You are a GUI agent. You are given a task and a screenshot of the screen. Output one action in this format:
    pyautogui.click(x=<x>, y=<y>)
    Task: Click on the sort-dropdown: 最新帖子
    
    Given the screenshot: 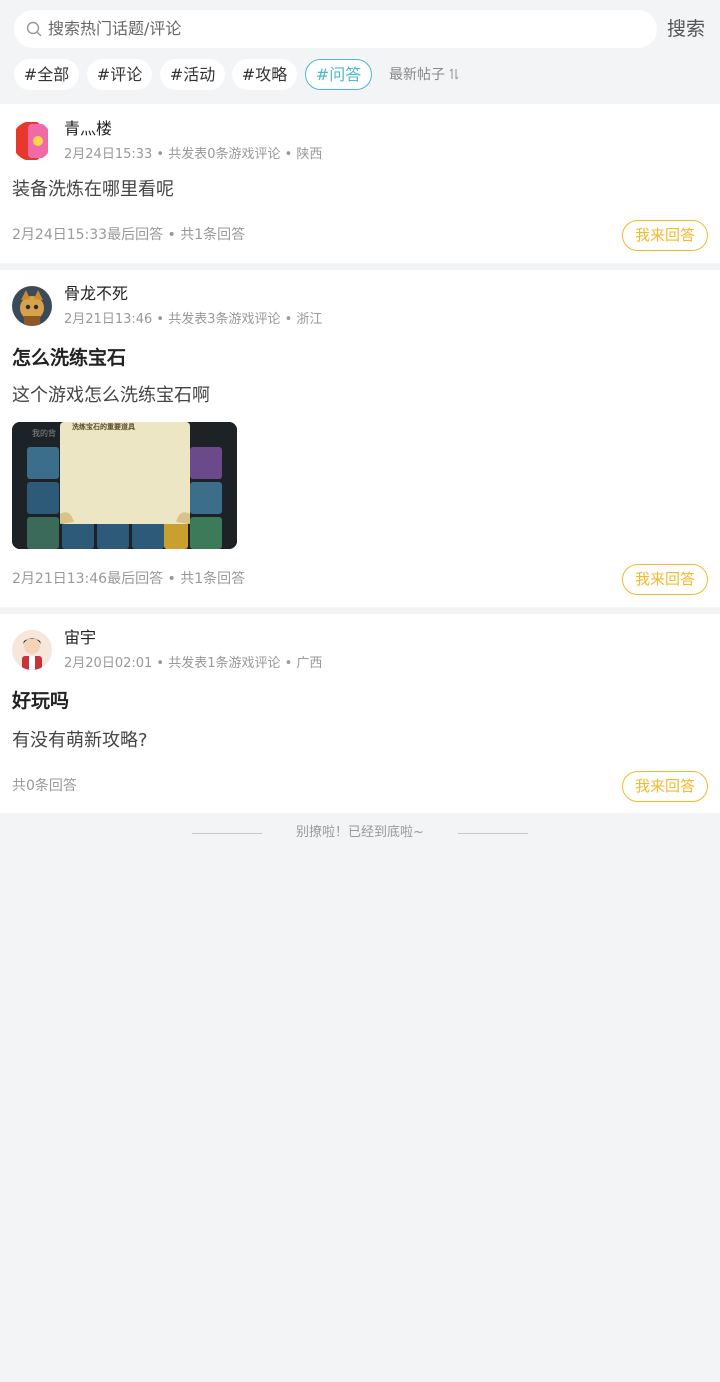 What is the action you would take?
    pyautogui.click(x=424, y=75)
    